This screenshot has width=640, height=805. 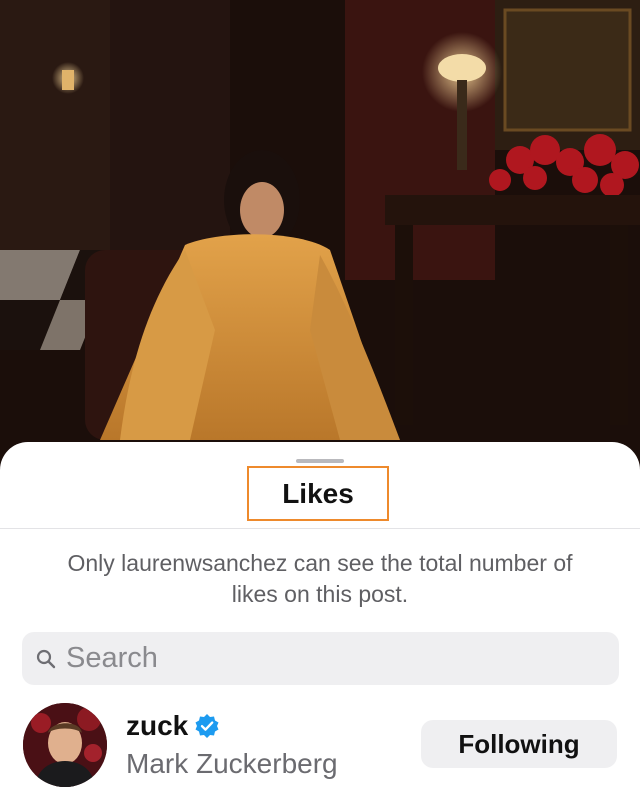 I want to click on username: zuck, so click(x=157, y=726).